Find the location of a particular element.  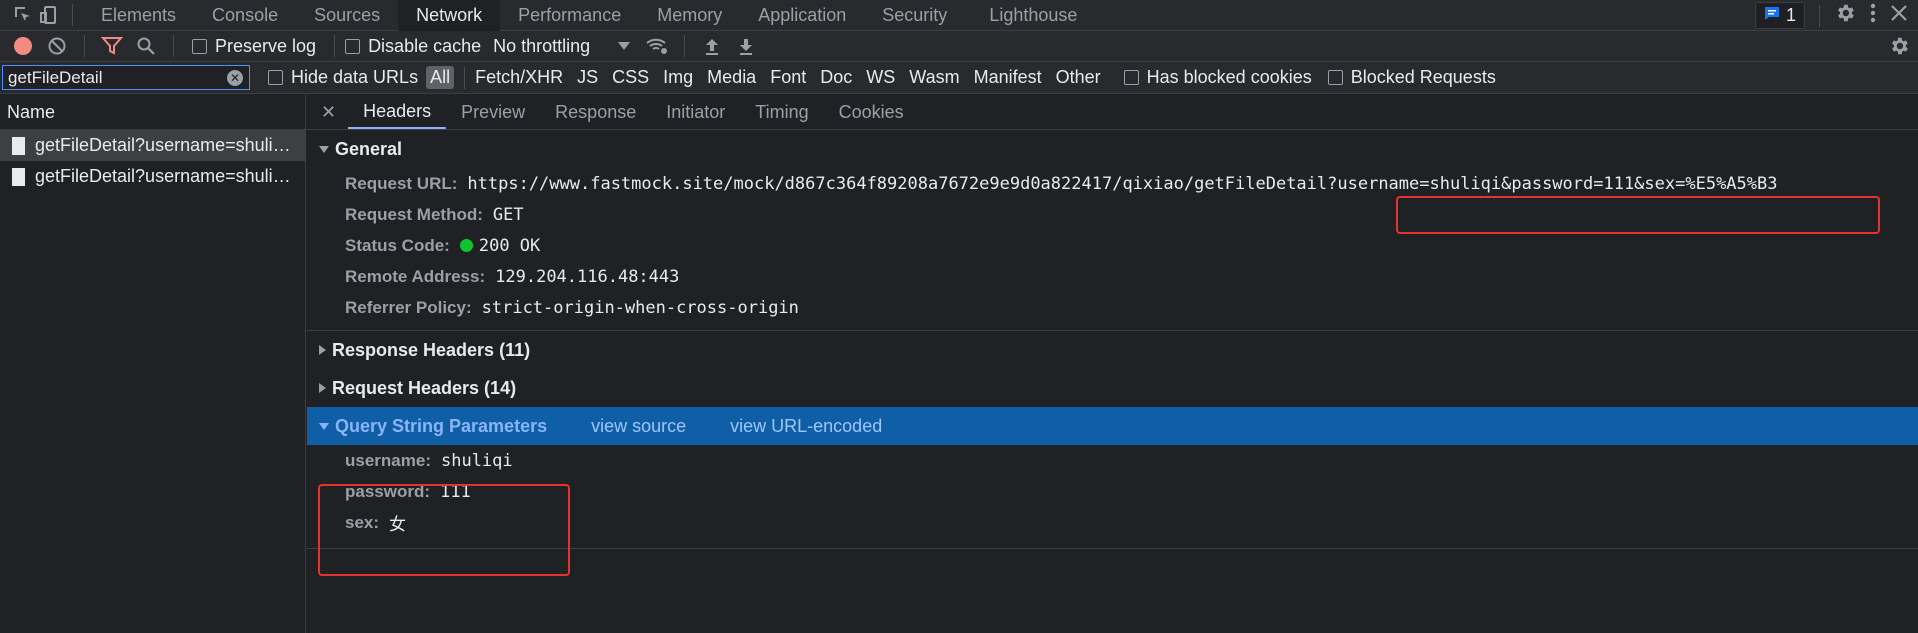

tab-initiator: Initiator is located at coordinates (695, 112).